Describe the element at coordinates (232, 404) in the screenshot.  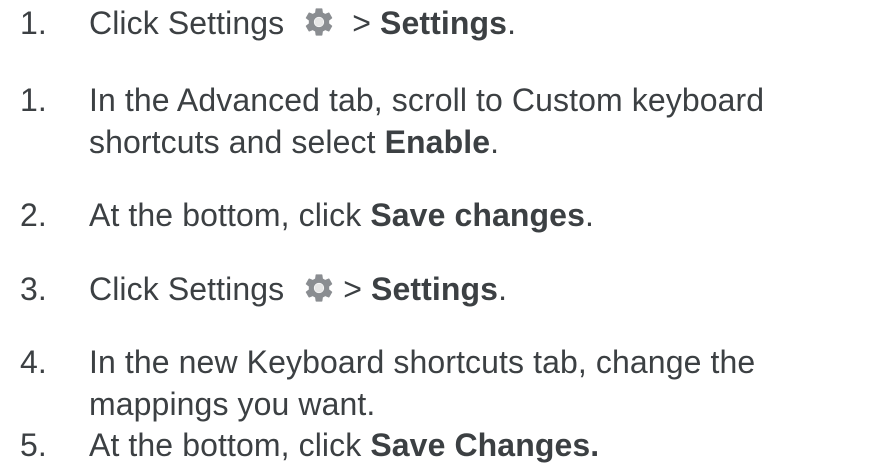
I see `step-text-part: mappings you want.` at that location.